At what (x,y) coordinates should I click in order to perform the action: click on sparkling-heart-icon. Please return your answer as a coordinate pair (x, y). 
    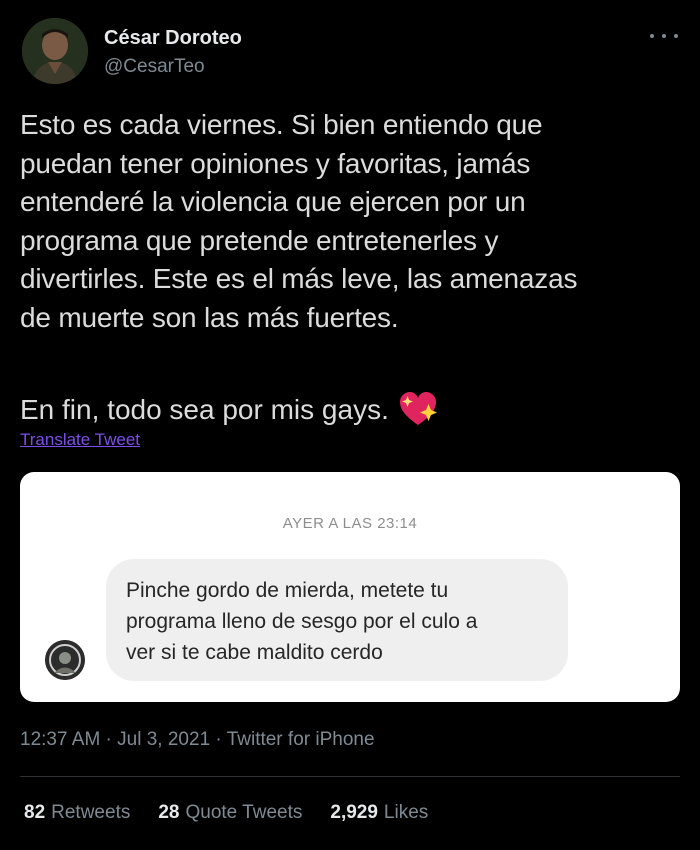
    Looking at the image, I should click on (418, 410).